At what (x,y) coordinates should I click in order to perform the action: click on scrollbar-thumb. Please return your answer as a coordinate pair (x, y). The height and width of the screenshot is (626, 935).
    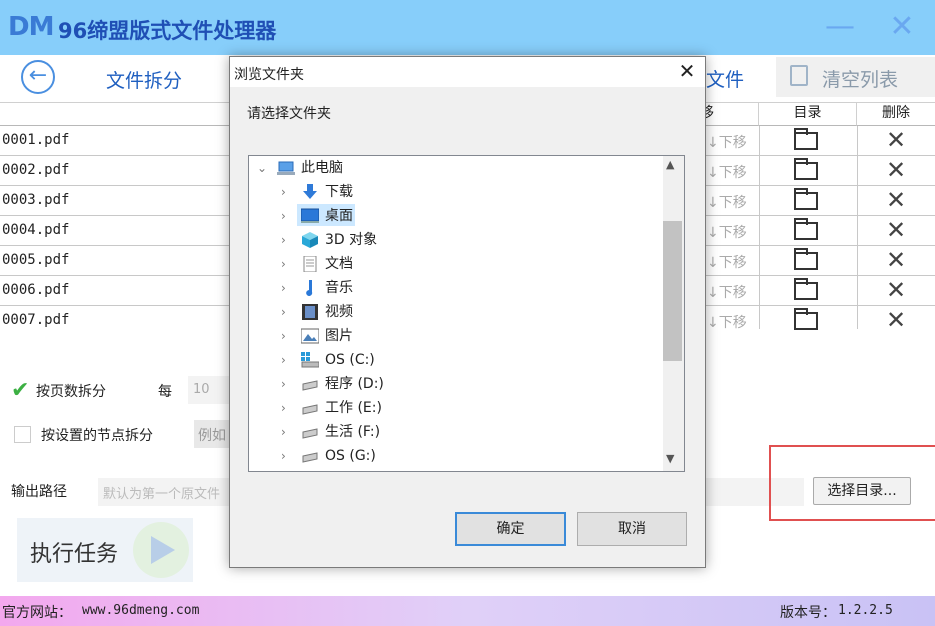
    Looking at the image, I should click on (672, 291).